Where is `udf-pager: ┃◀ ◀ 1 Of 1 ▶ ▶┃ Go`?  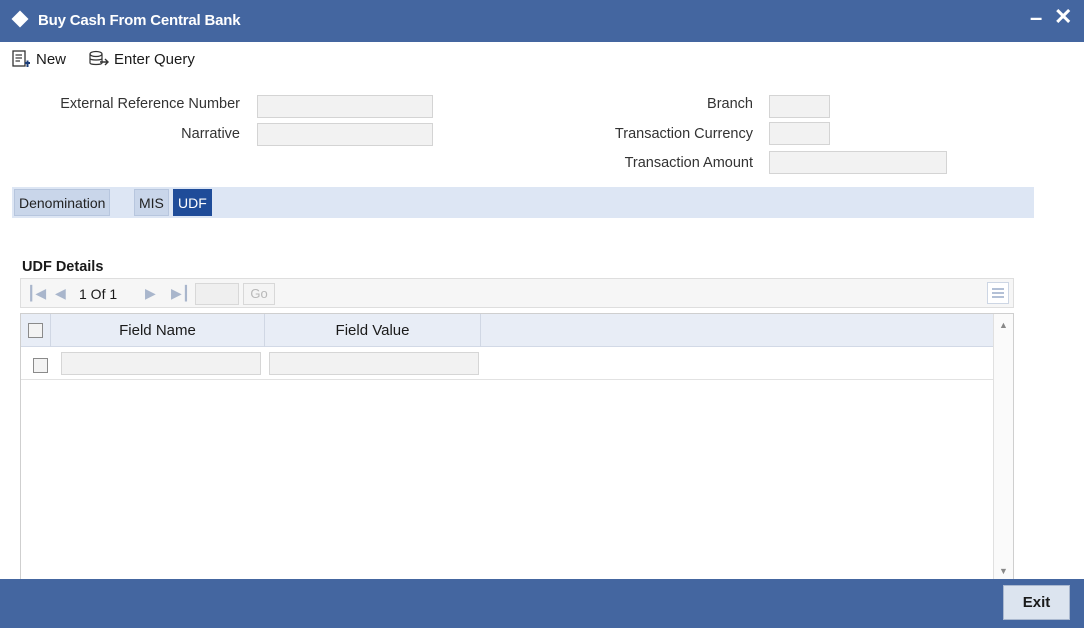 udf-pager: ┃◀ ◀ 1 Of 1 ▶ ▶┃ Go is located at coordinates (517, 293).